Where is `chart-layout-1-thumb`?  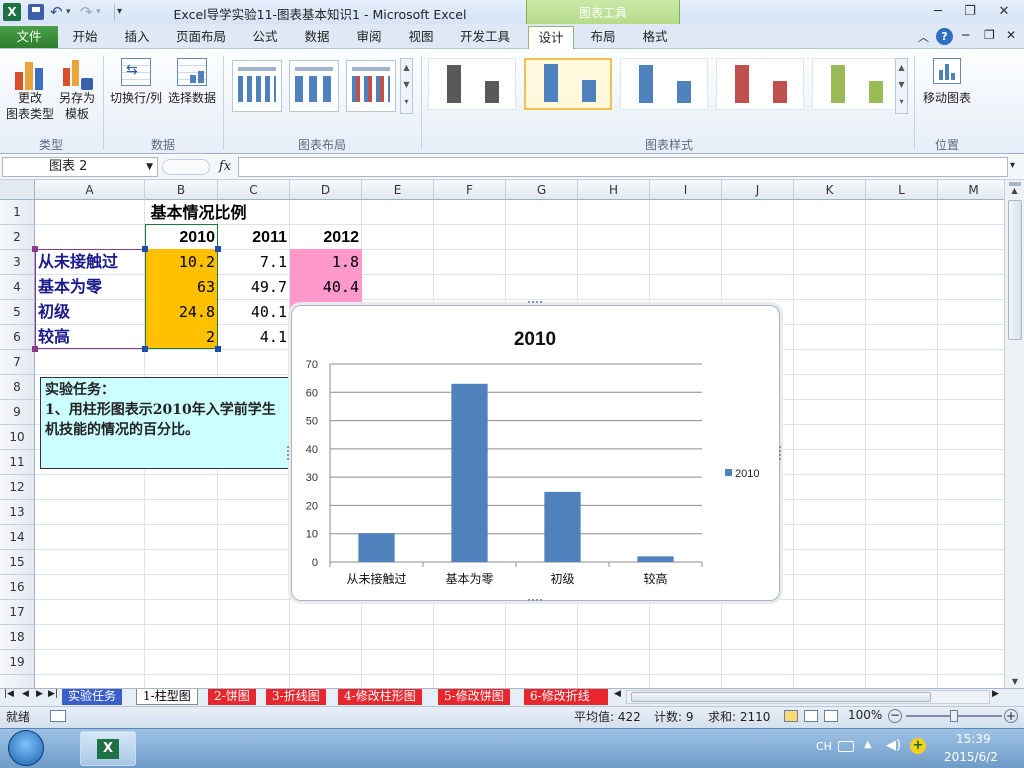 chart-layout-1-thumb is located at coordinates (257, 86).